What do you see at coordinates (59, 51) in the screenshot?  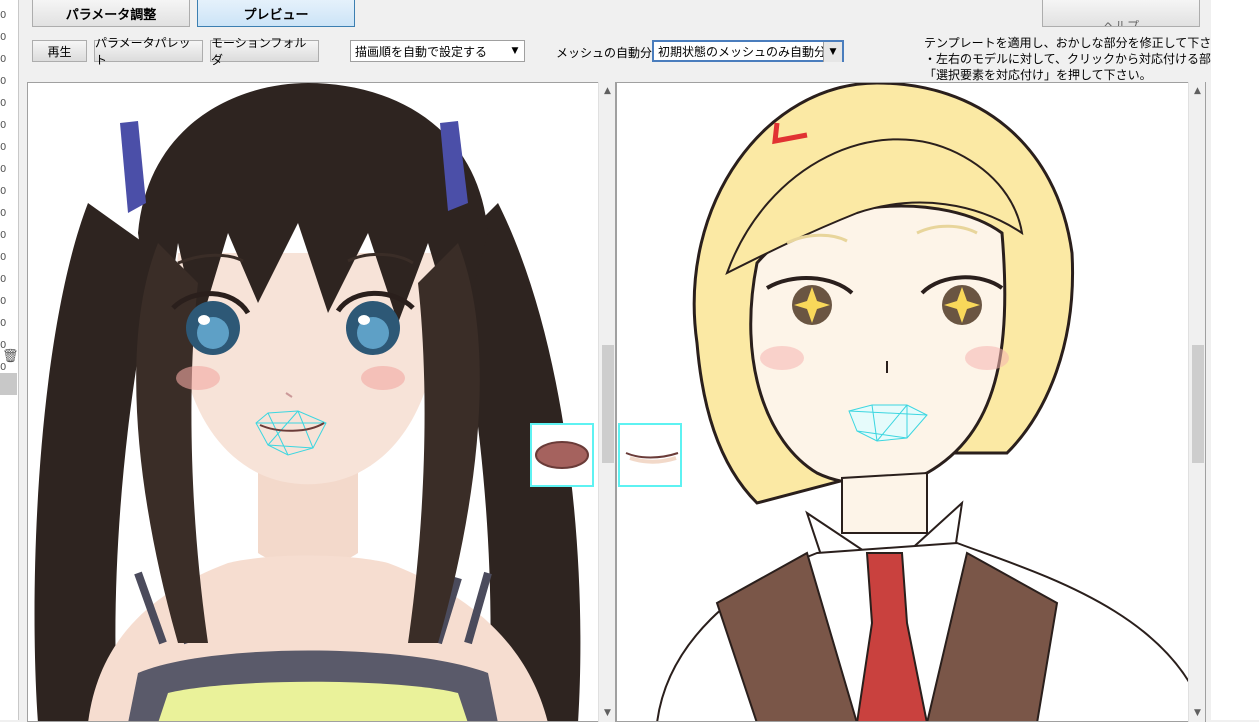 I see `play-button: 再生` at bounding box center [59, 51].